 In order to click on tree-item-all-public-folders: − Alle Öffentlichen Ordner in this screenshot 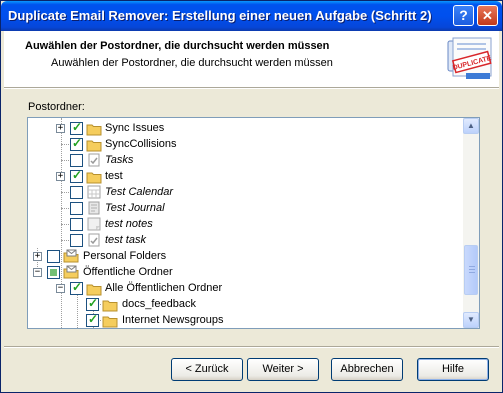, I will do `click(243, 288)`.